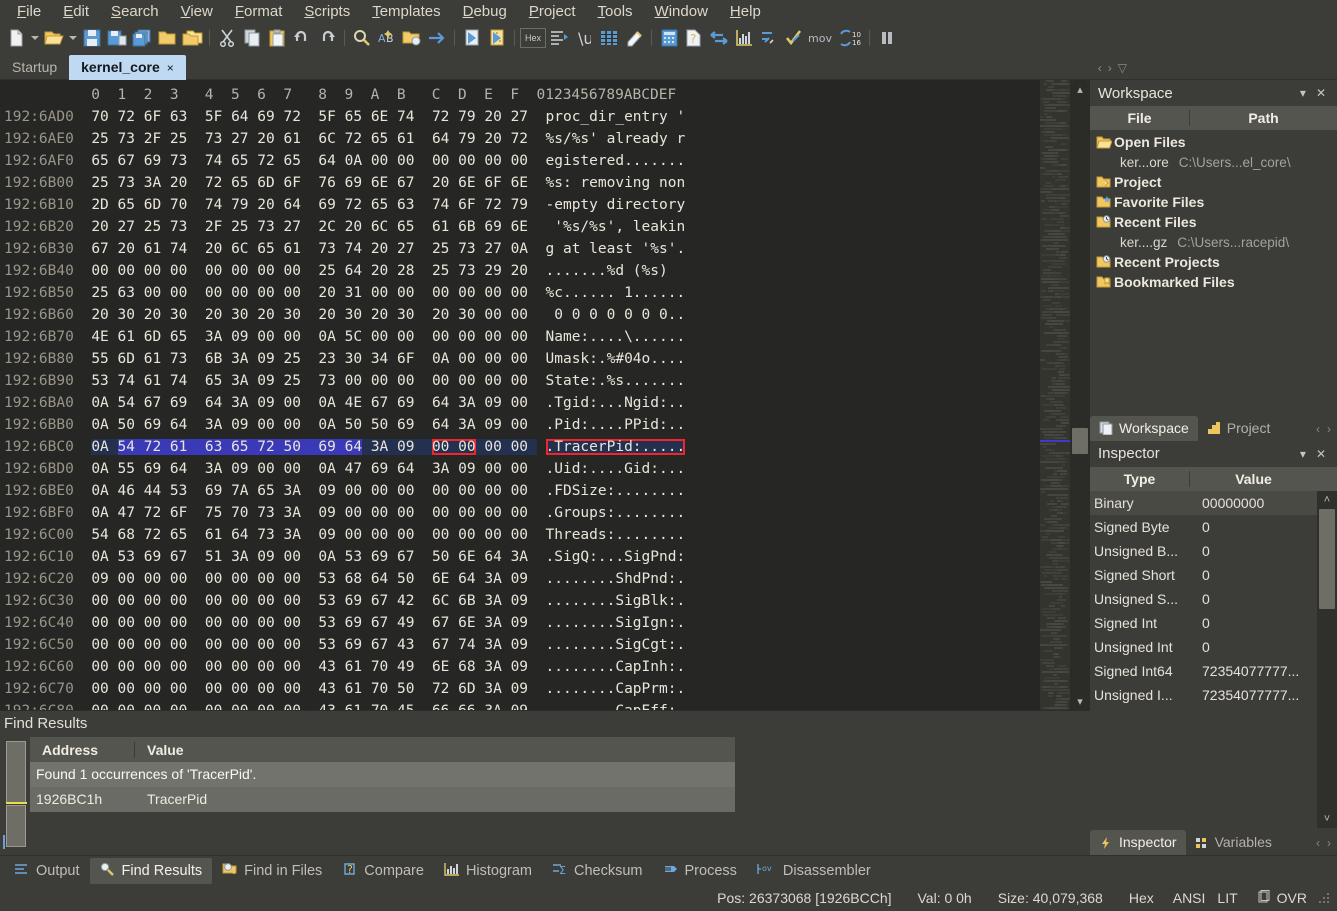 The height and width of the screenshot is (911, 1337). Describe the element at coordinates (135, 11) in the screenshot. I see `menu-item-search: Search` at that location.